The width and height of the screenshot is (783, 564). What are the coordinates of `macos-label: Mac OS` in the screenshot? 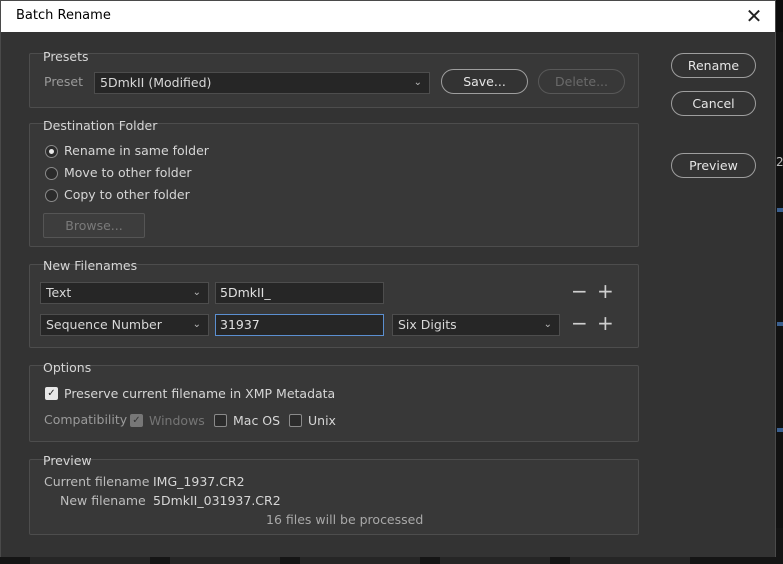 It's located at (256, 420).